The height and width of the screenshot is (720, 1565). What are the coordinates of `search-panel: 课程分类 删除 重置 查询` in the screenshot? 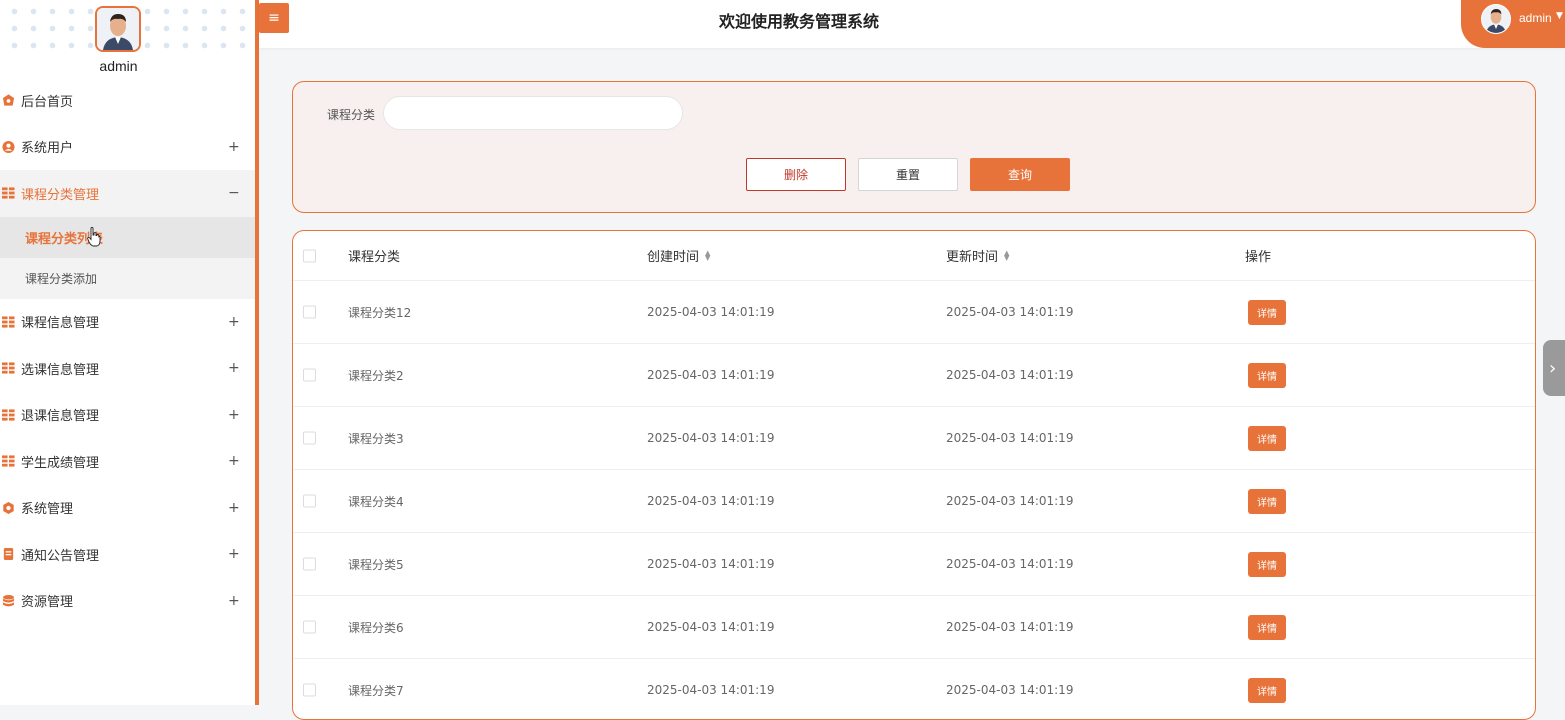 It's located at (914, 147).